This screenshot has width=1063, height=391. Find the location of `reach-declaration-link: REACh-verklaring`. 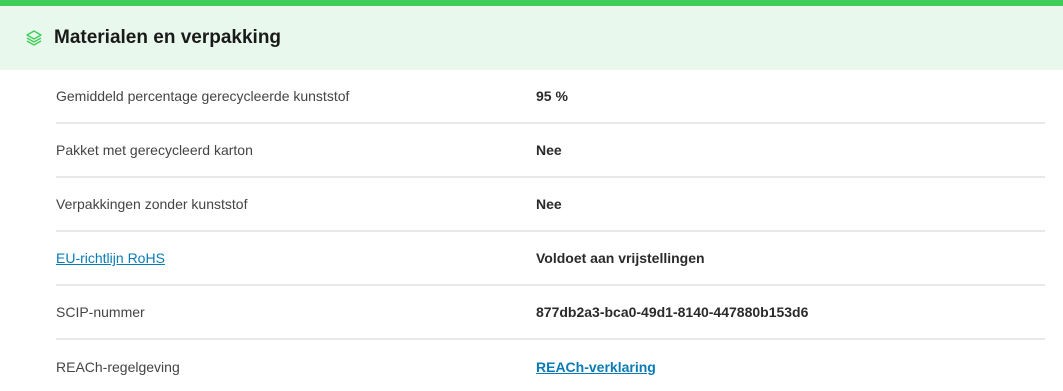

reach-declaration-link: REACh-verklaring is located at coordinates (596, 367).